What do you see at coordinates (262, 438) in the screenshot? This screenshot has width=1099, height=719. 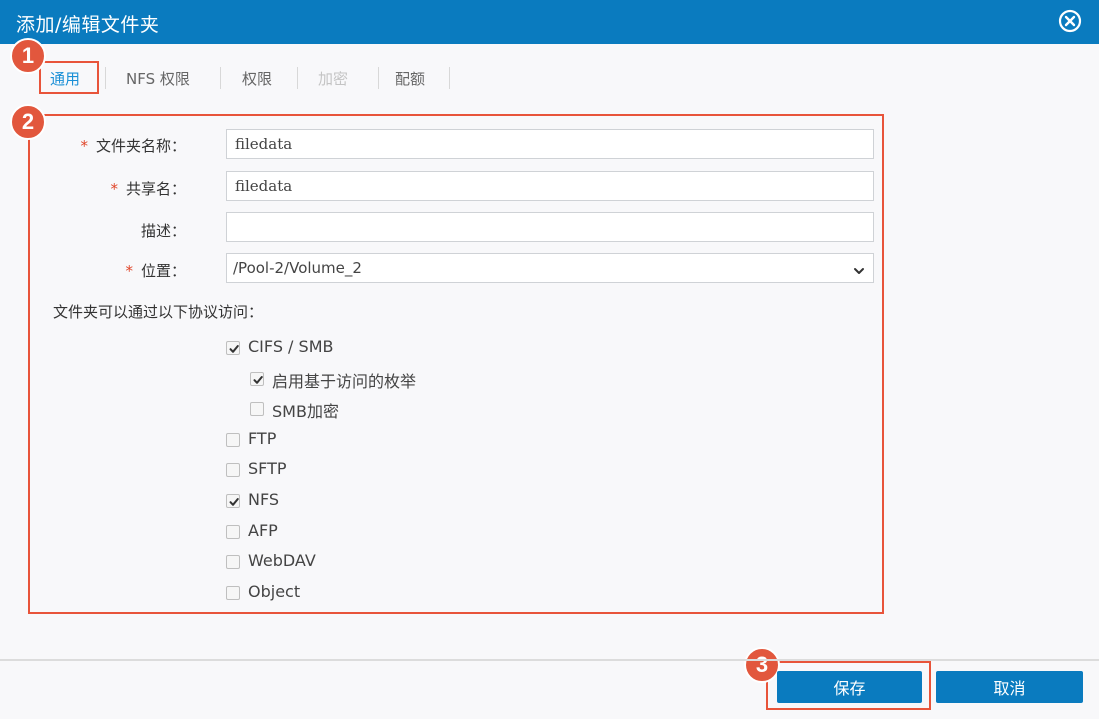 I see `checkbox-label: FTP` at bounding box center [262, 438].